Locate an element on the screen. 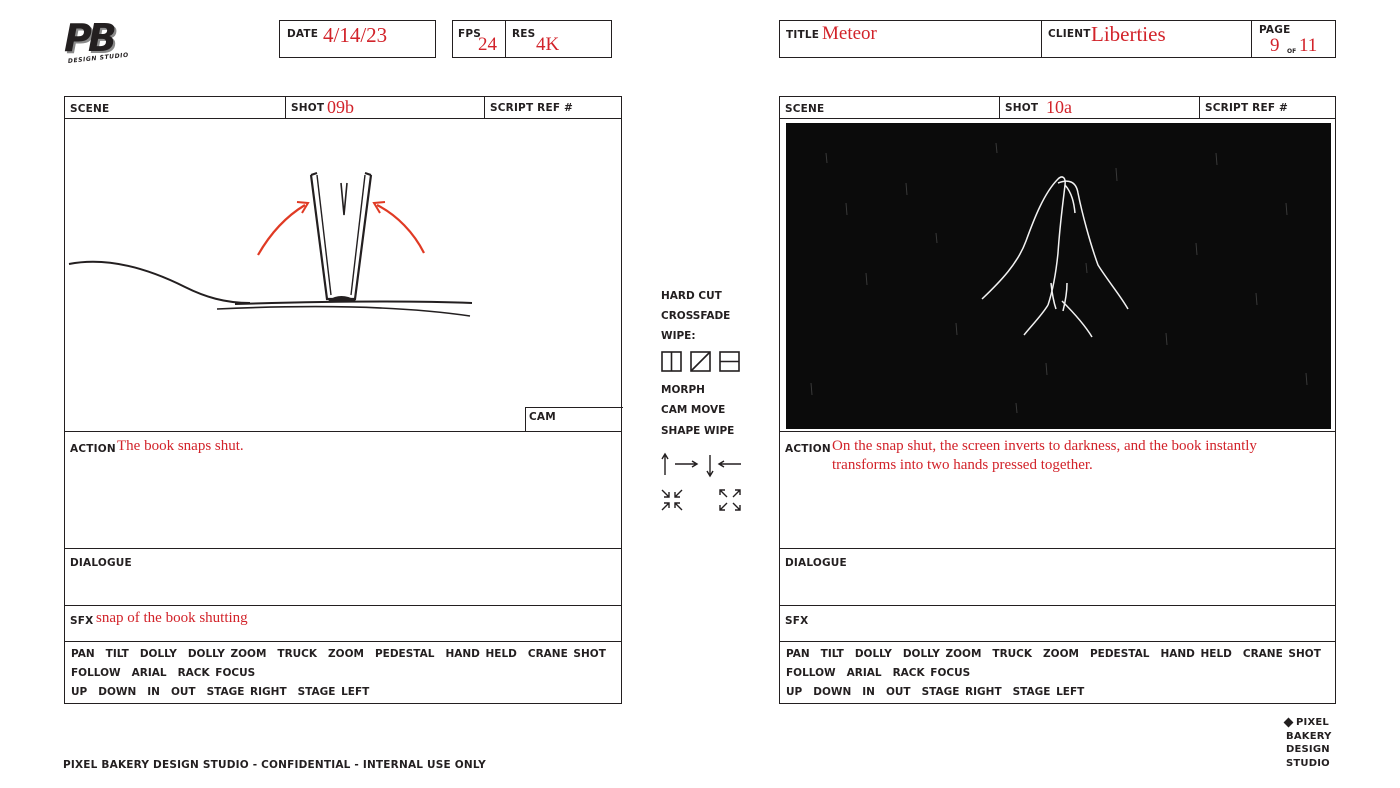 This screenshot has width=1400, height=788. shot-cell: SHOT 09b is located at coordinates (385, 107).